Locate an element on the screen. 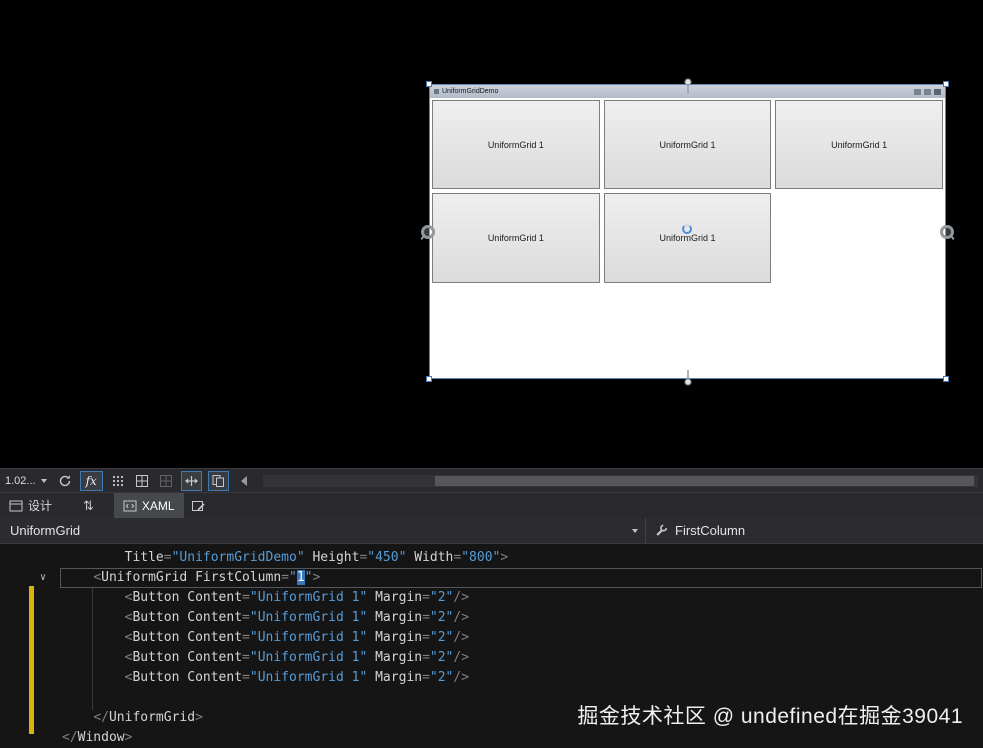 This screenshot has width=983, height=748. anchor-pin-bottom-icon is located at coordinates (688, 377).